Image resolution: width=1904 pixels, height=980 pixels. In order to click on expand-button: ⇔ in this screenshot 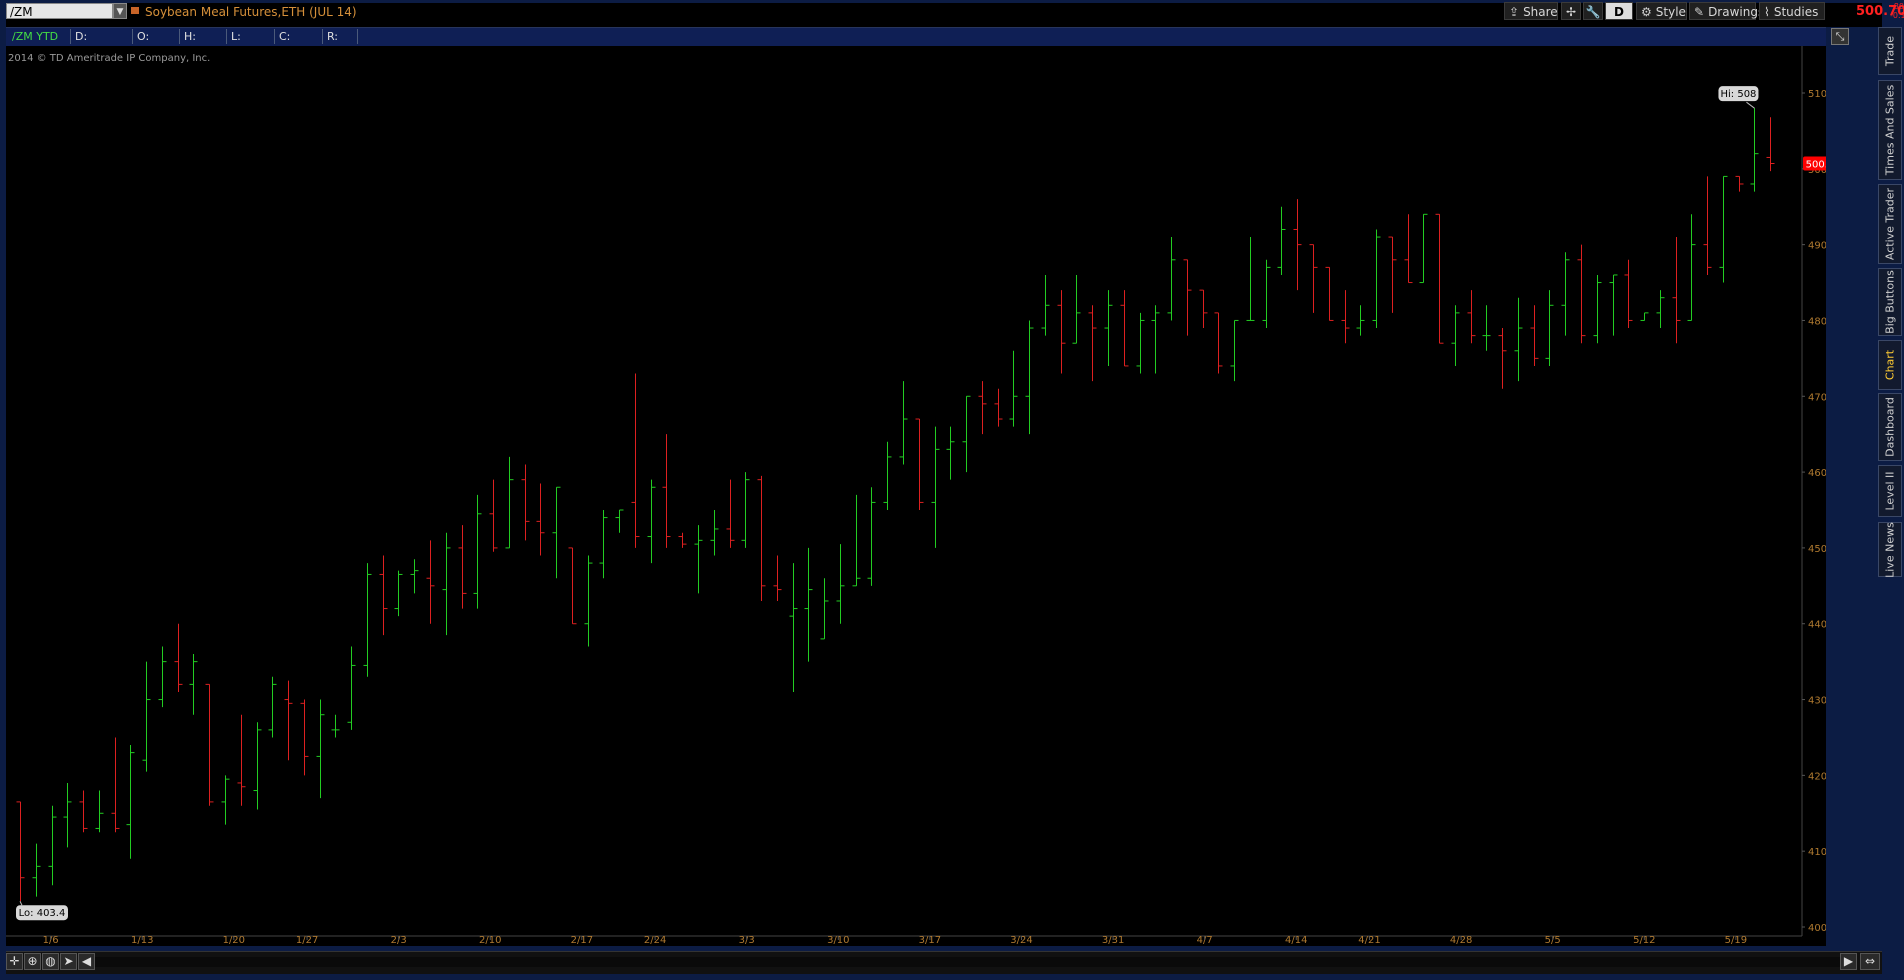, I will do `click(1870, 961)`.